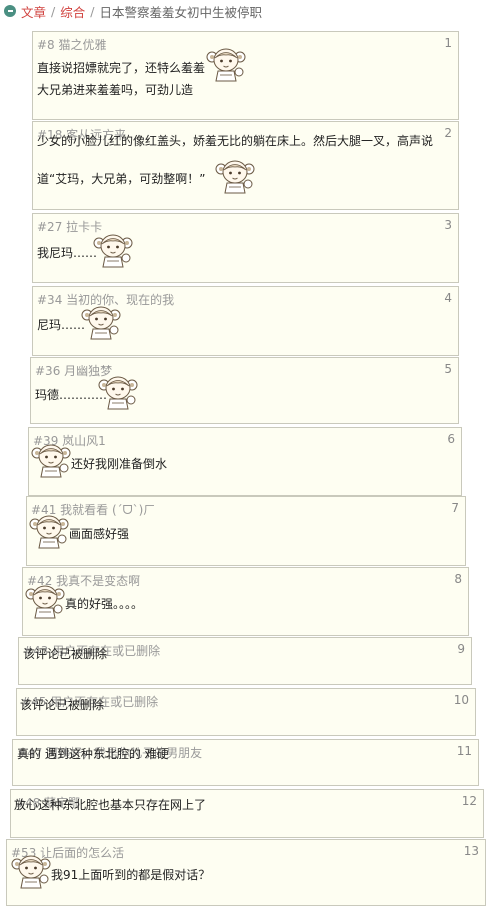 The image size is (487, 906). What do you see at coordinates (99, 534) in the screenshot?
I see `comment-text: 画面感好强` at bounding box center [99, 534].